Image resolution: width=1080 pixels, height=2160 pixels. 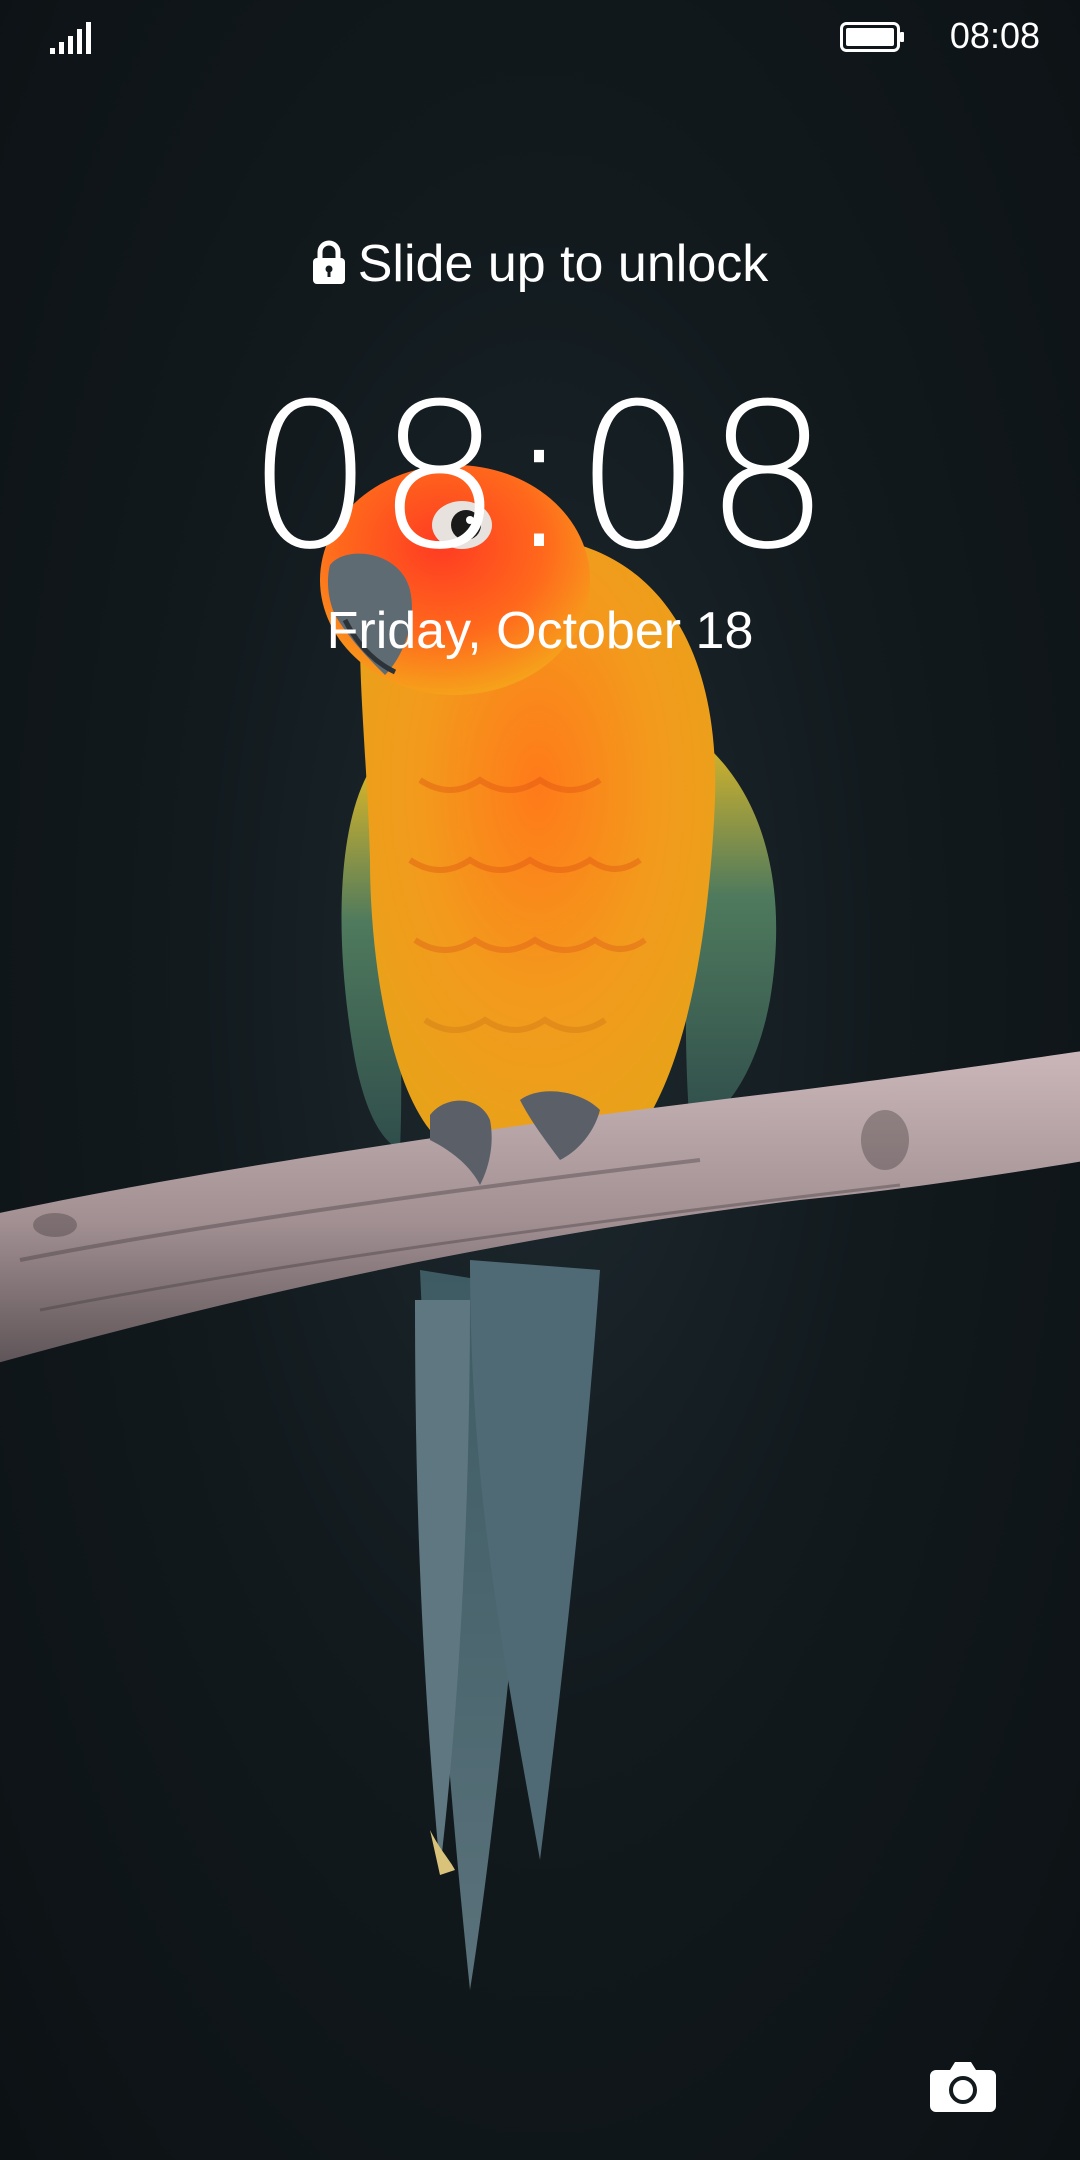 I want to click on unlock-hint: Slide up to unlock, so click(x=540, y=264).